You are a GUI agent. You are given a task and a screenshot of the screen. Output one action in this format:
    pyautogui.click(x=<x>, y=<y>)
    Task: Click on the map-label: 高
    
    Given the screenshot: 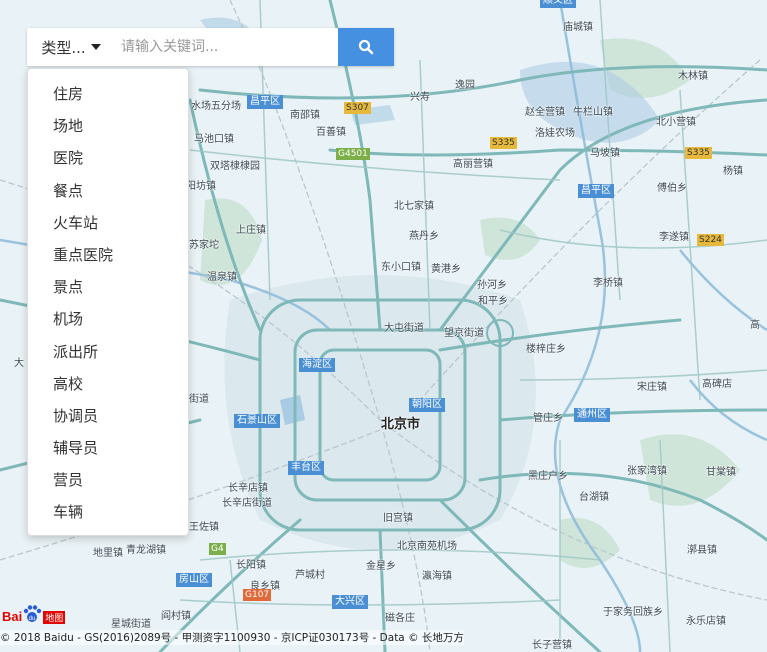 What is the action you would take?
    pyautogui.click(x=755, y=325)
    